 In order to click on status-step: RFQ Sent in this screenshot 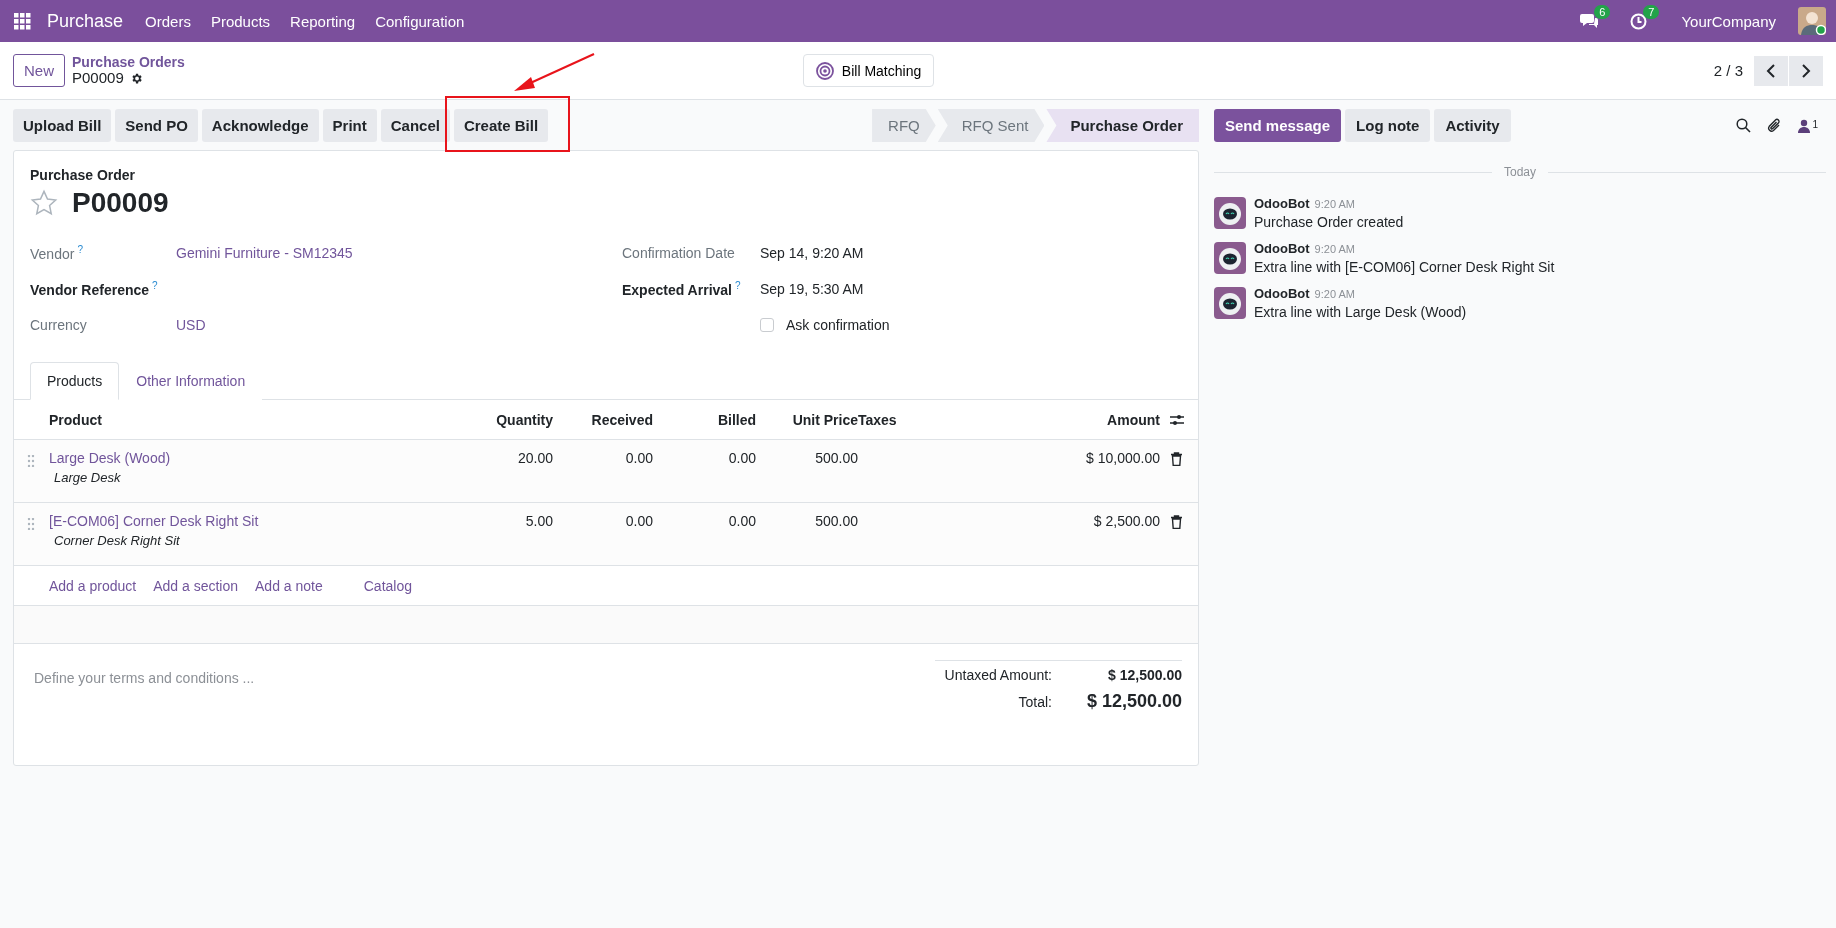, I will do `click(991, 125)`.